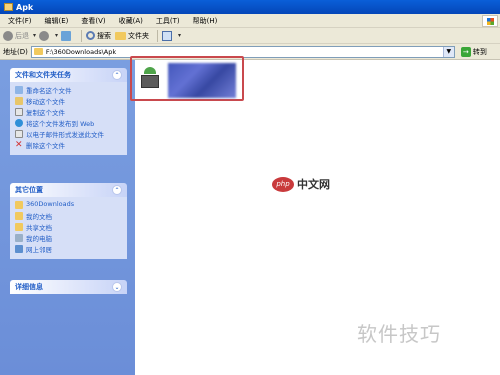 This screenshot has height=375, width=500. I want to click on folders-button: 文件夹, so click(132, 36).